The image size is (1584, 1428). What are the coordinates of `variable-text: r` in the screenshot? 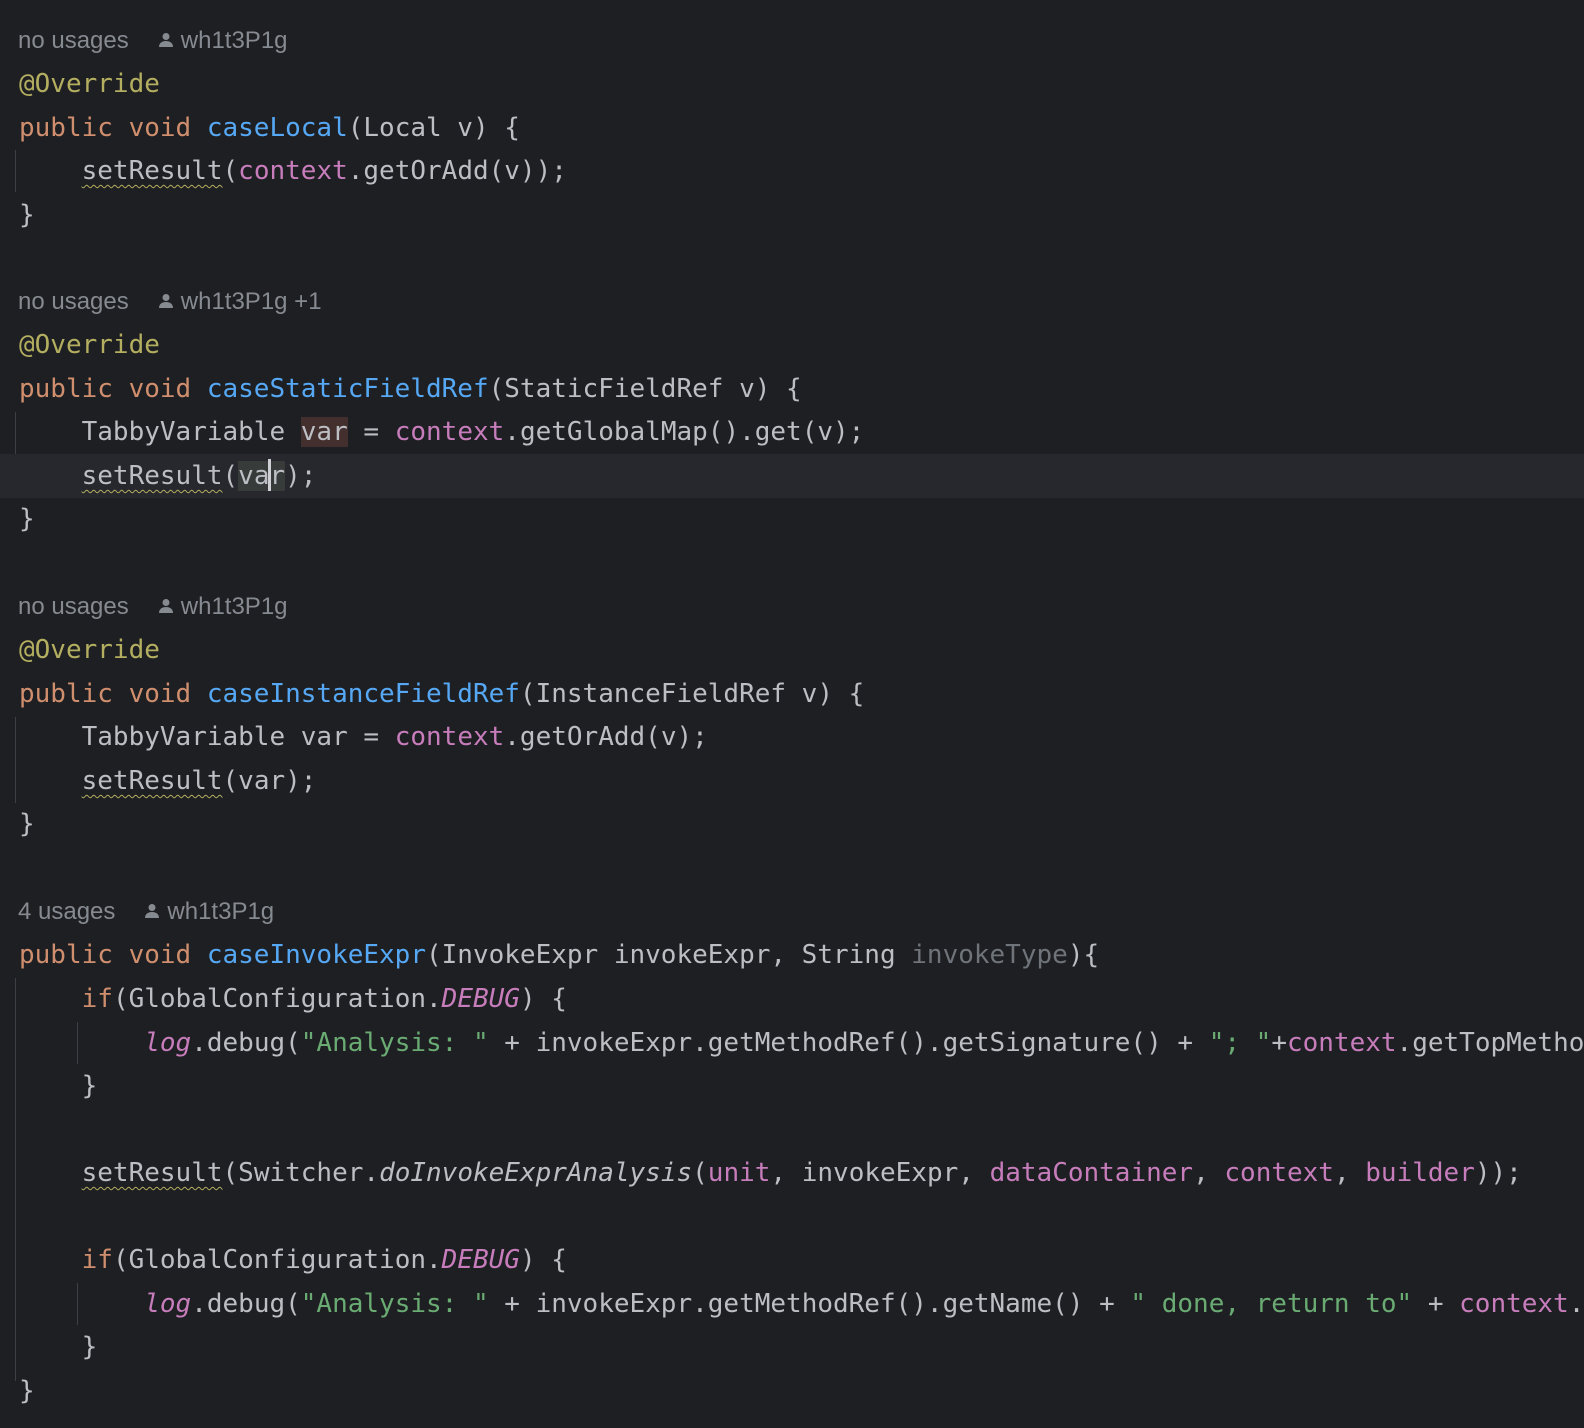 It's located at (277, 476).